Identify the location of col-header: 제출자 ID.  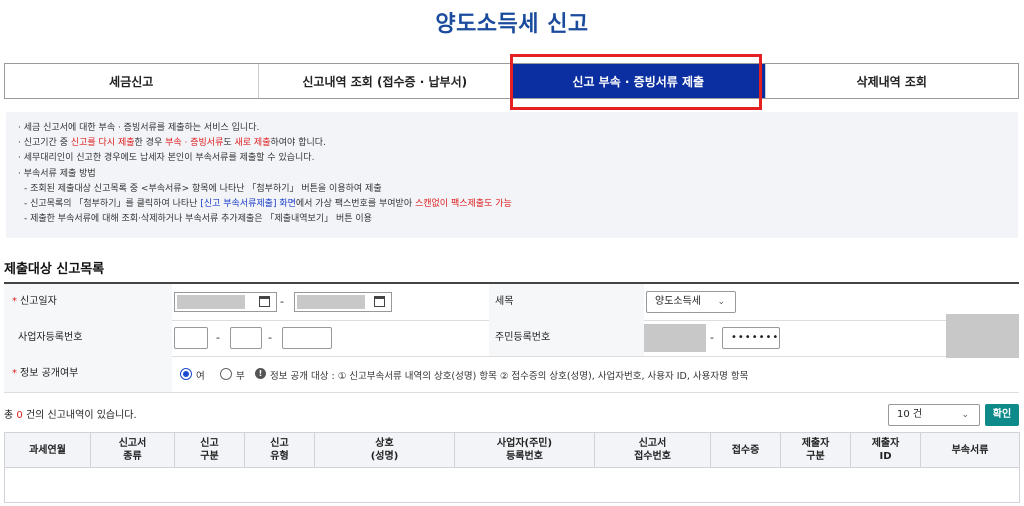
(885, 450).